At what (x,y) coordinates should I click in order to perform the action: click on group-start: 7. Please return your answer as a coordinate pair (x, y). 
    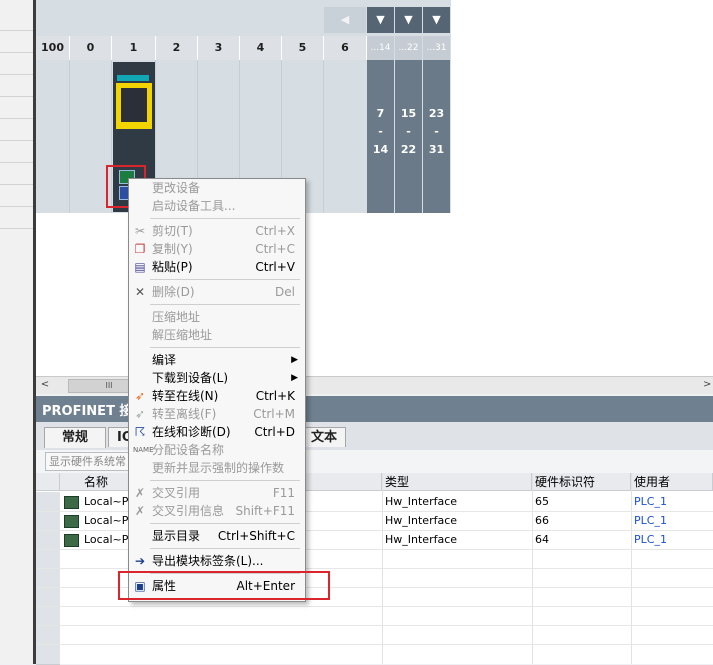
    Looking at the image, I should click on (380, 113).